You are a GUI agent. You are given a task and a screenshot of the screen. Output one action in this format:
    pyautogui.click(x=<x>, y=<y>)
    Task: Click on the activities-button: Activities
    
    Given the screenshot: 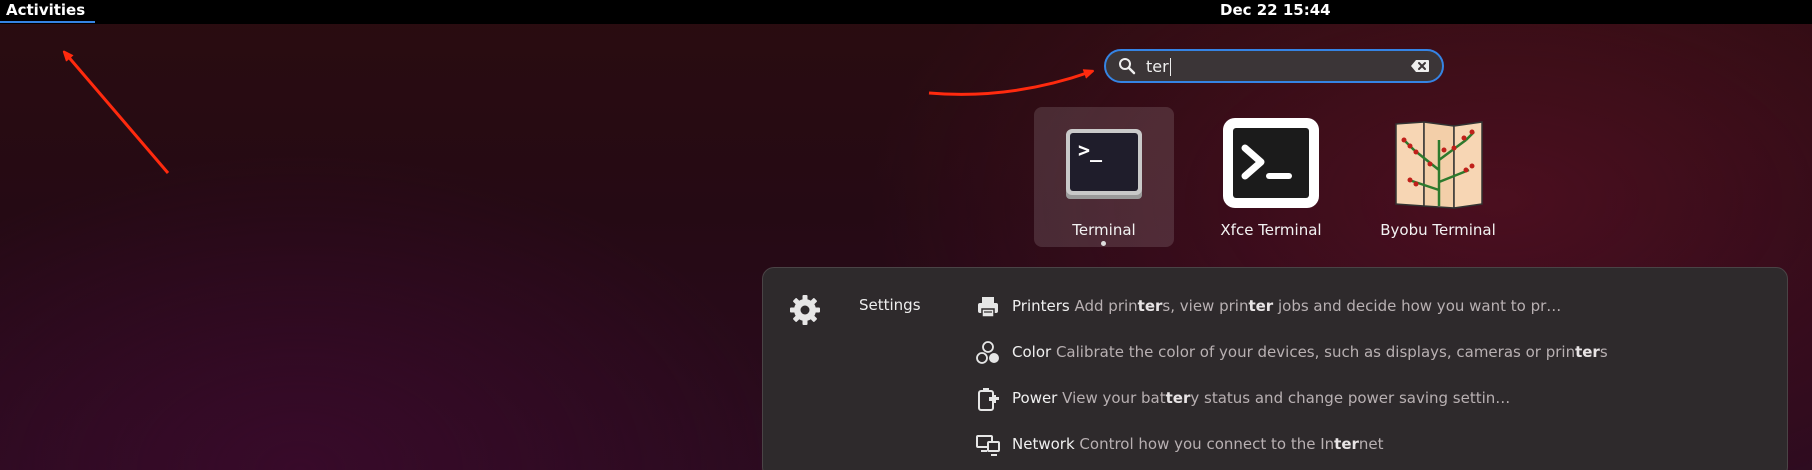 What is the action you would take?
    pyautogui.click(x=48, y=12)
    